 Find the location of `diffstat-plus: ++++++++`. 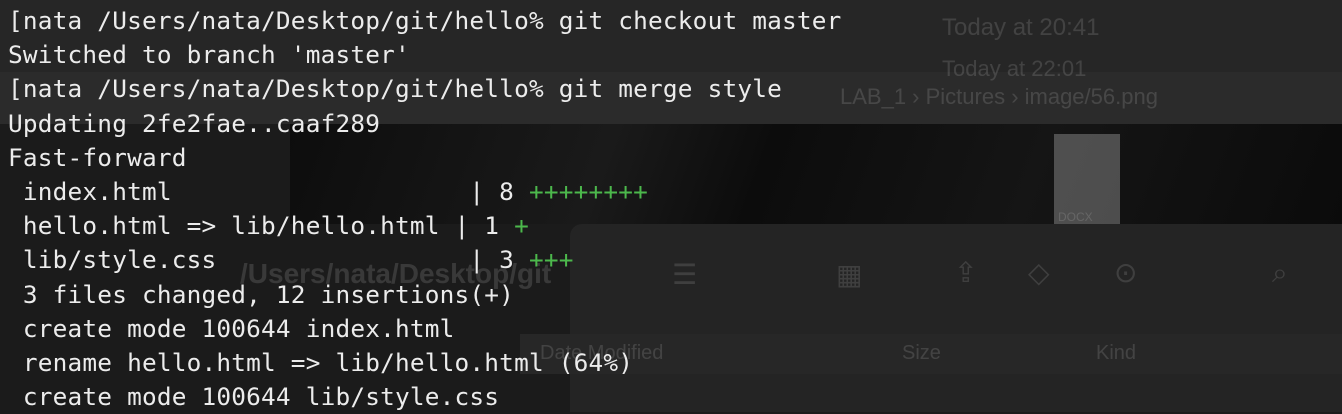

diffstat-plus: ++++++++ is located at coordinates (588, 191).